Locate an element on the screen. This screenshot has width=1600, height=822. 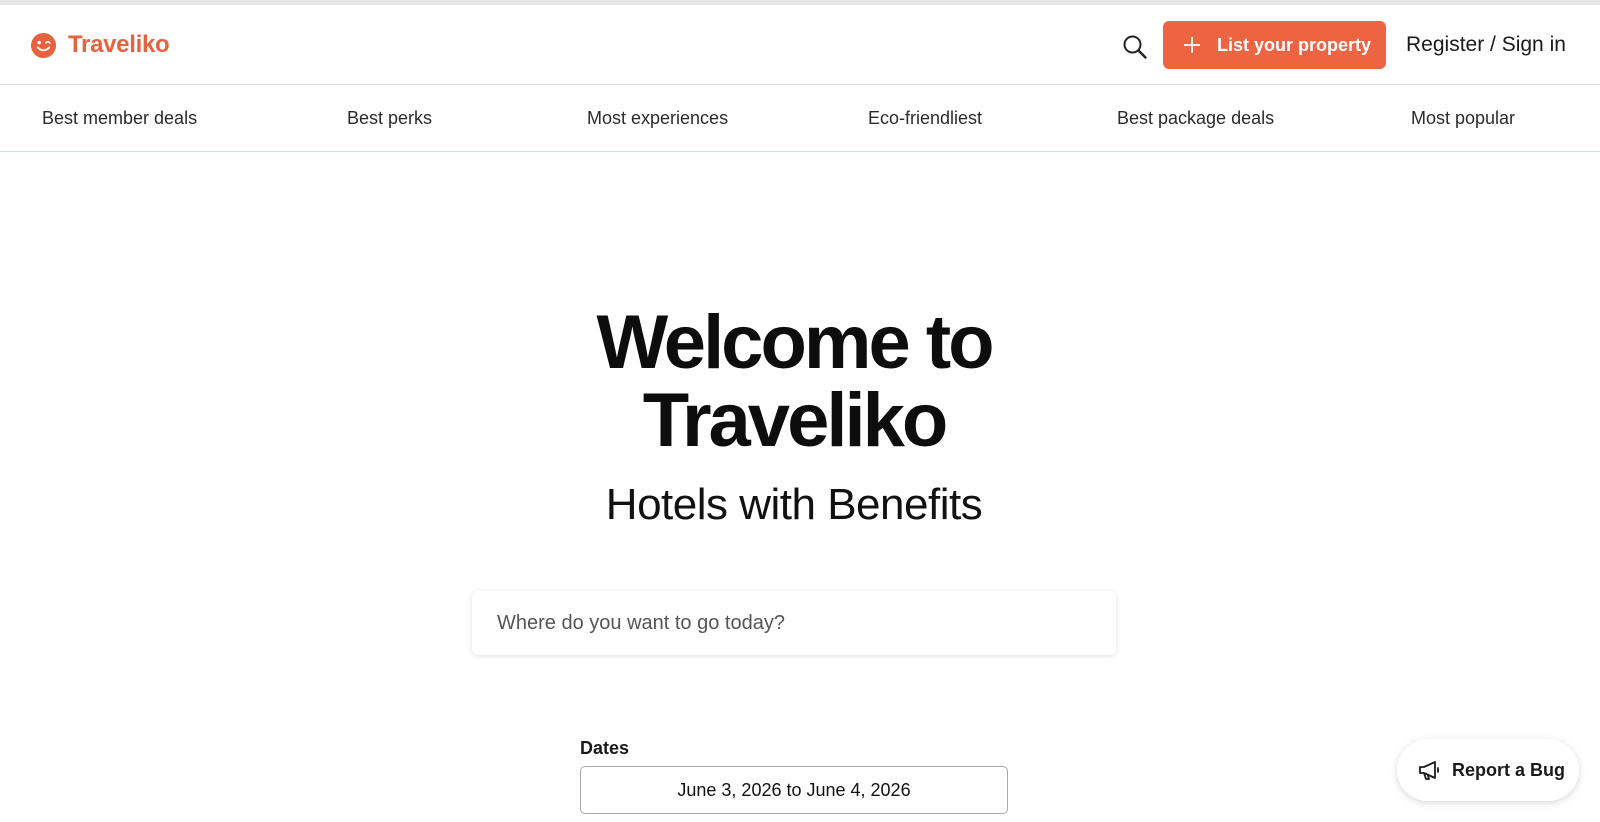
plus-icon is located at coordinates (1192, 45).